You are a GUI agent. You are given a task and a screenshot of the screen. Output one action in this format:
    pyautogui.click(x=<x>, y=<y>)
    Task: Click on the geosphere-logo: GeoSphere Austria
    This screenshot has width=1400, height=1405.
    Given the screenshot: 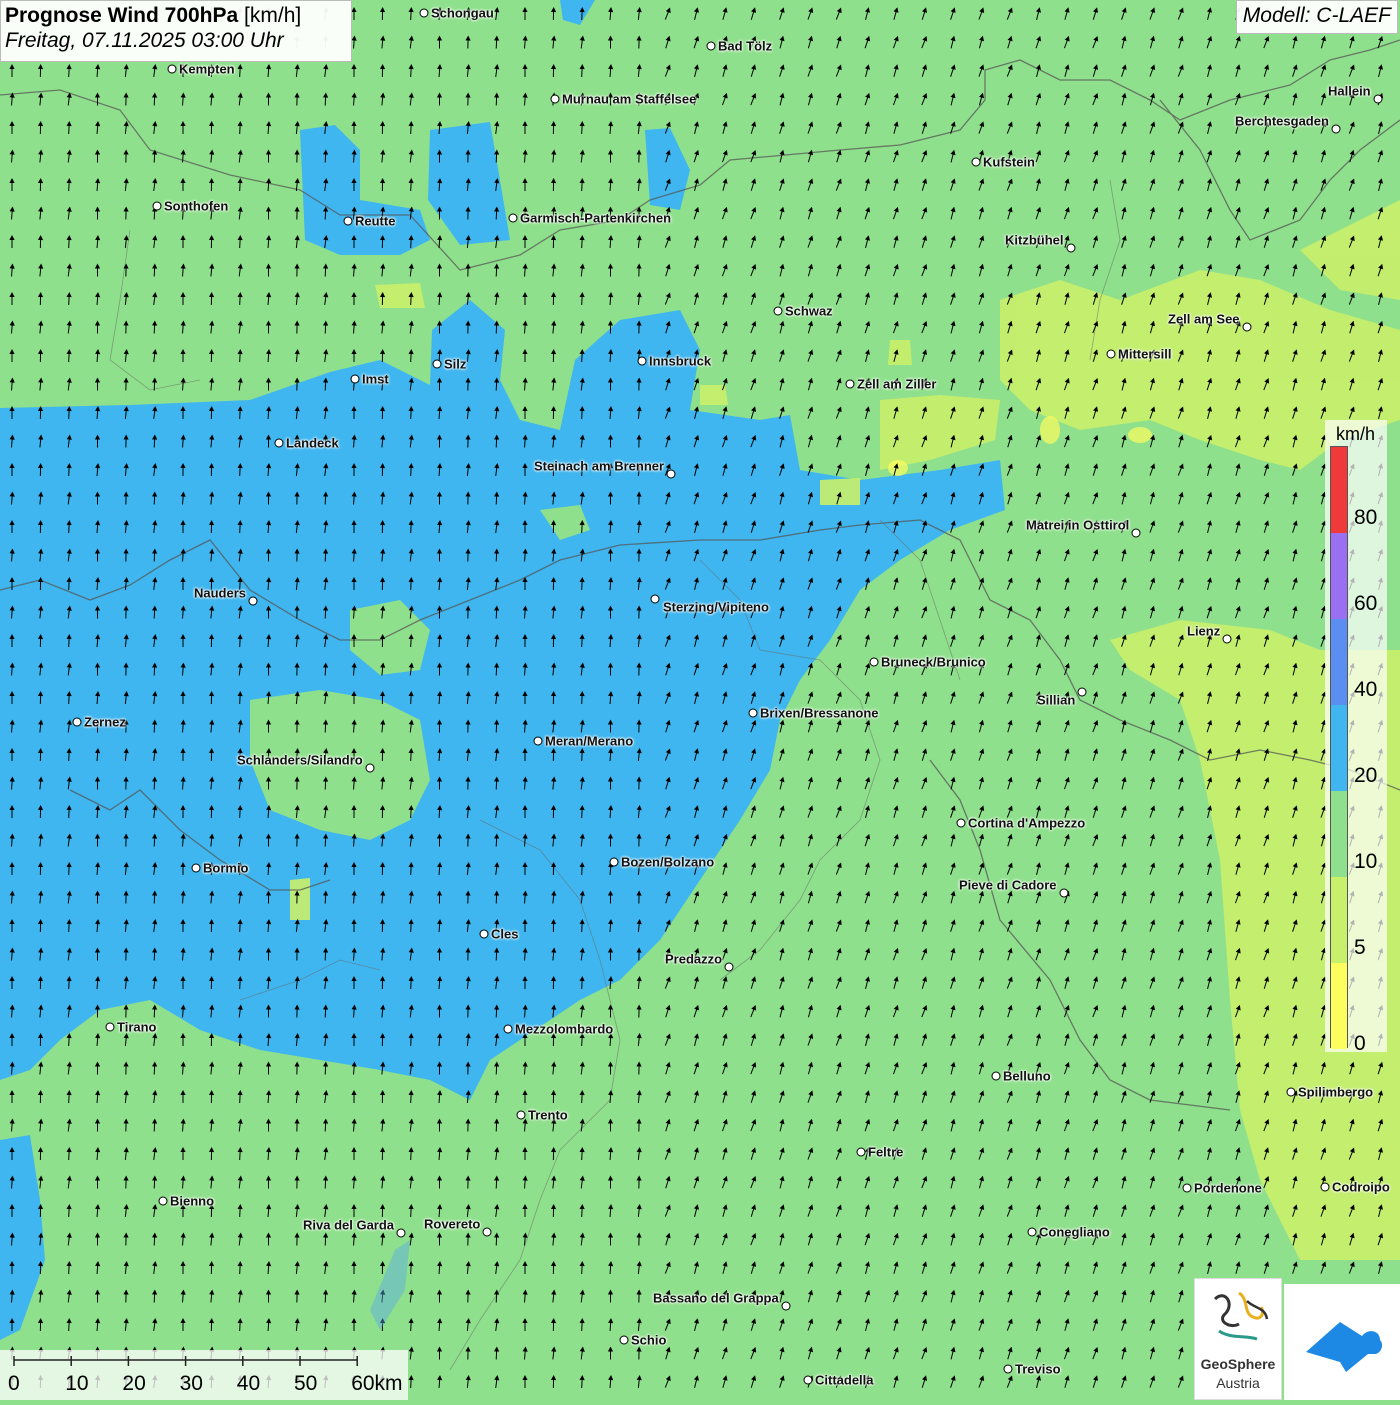 What is the action you would take?
    pyautogui.click(x=1238, y=1339)
    